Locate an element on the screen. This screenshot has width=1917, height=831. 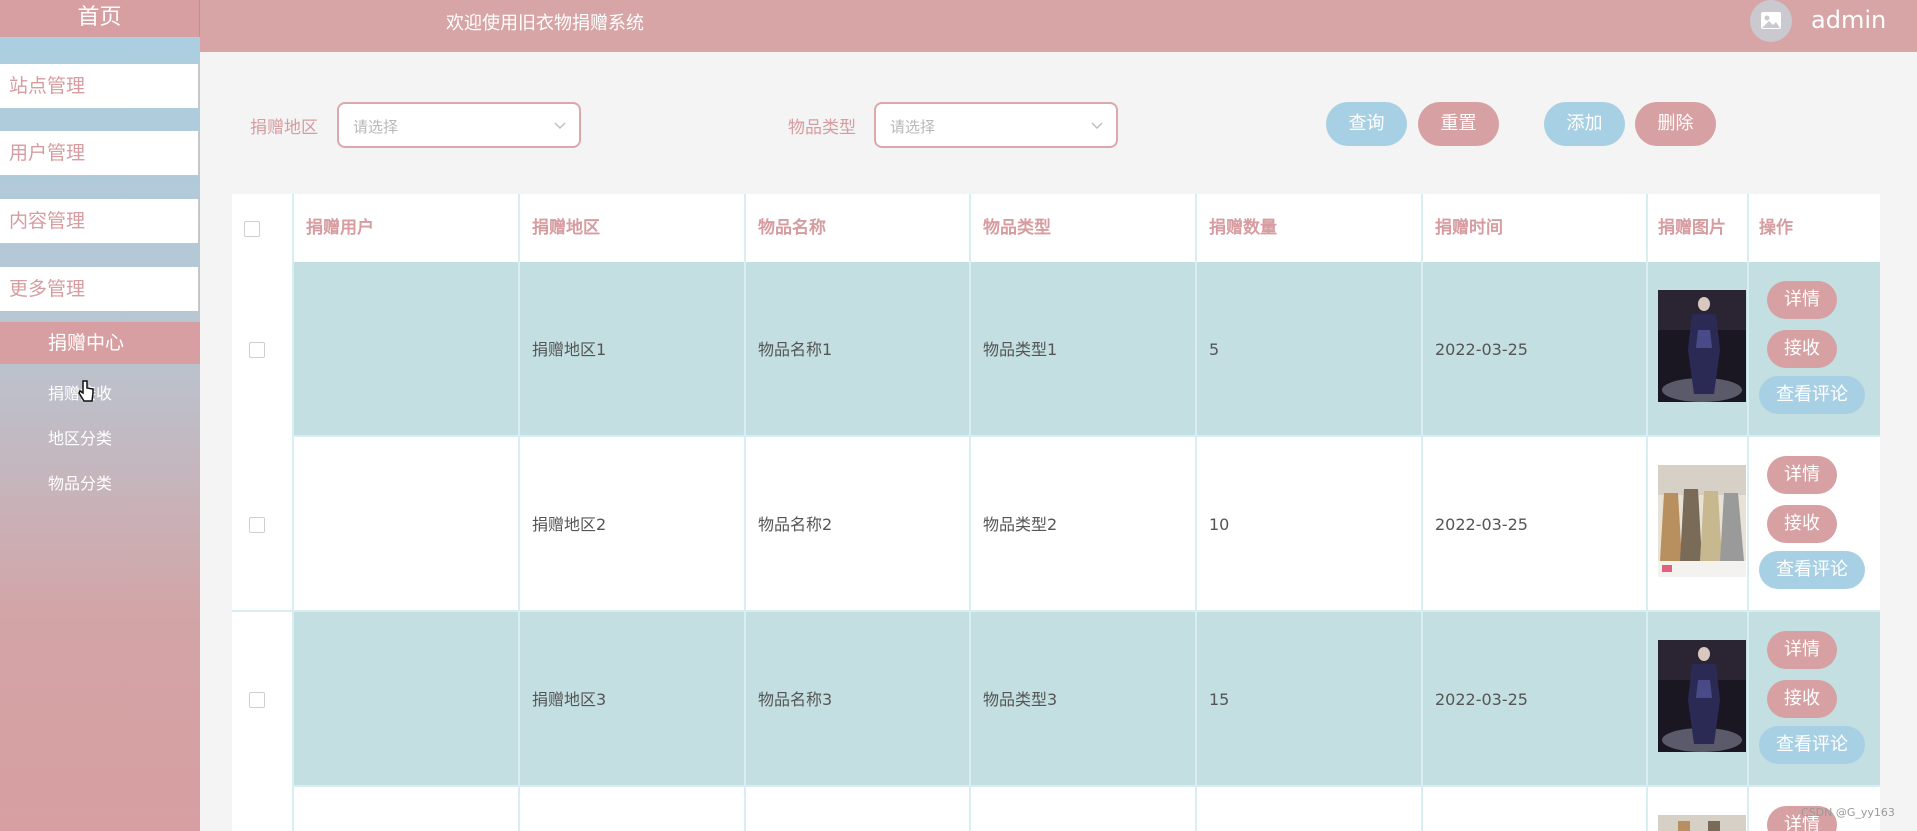
type-label: 物品类型 is located at coordinates (822, 128).